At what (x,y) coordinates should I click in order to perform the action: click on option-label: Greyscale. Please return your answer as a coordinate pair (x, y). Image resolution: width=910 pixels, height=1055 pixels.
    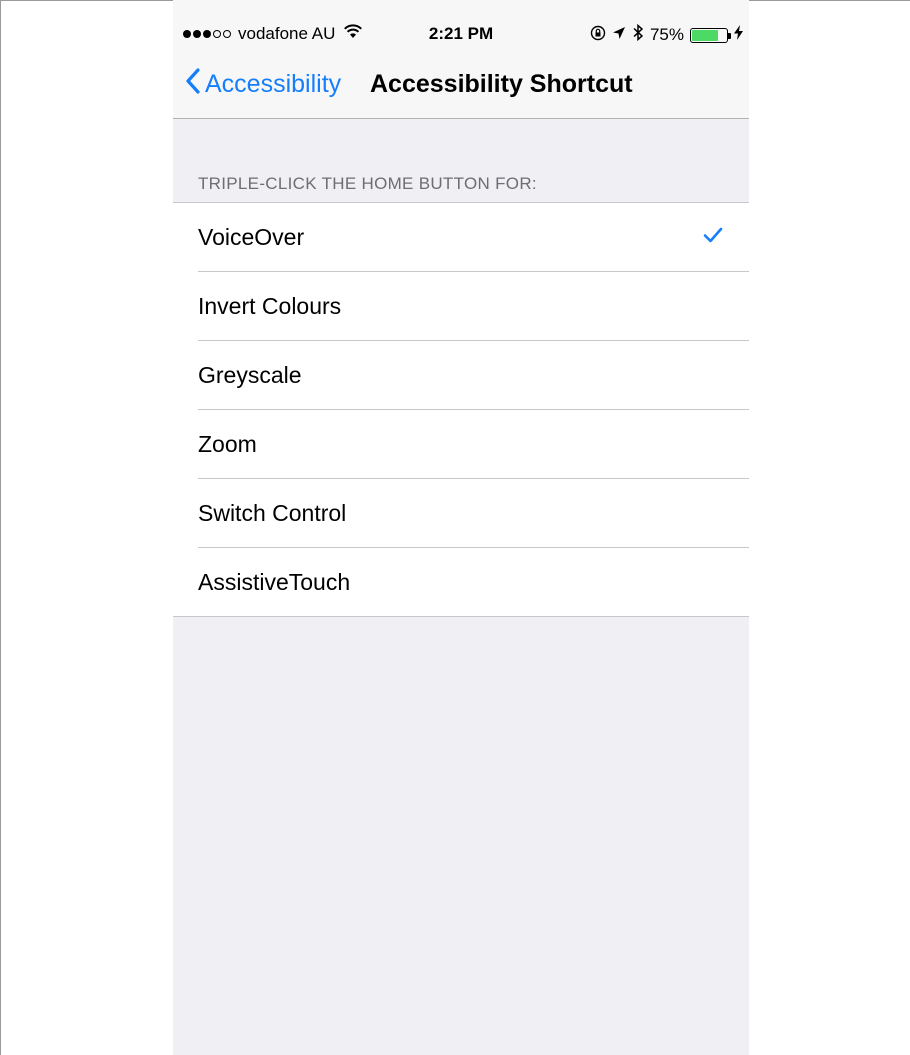
    Looking at the image, I should click on (250, 374).